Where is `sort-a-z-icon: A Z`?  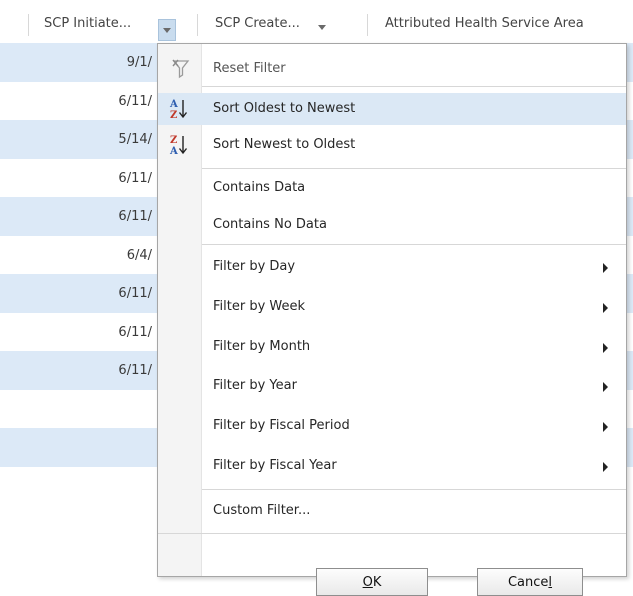
sort-a-z-icon: A Z is located at coordinates (178, 110).